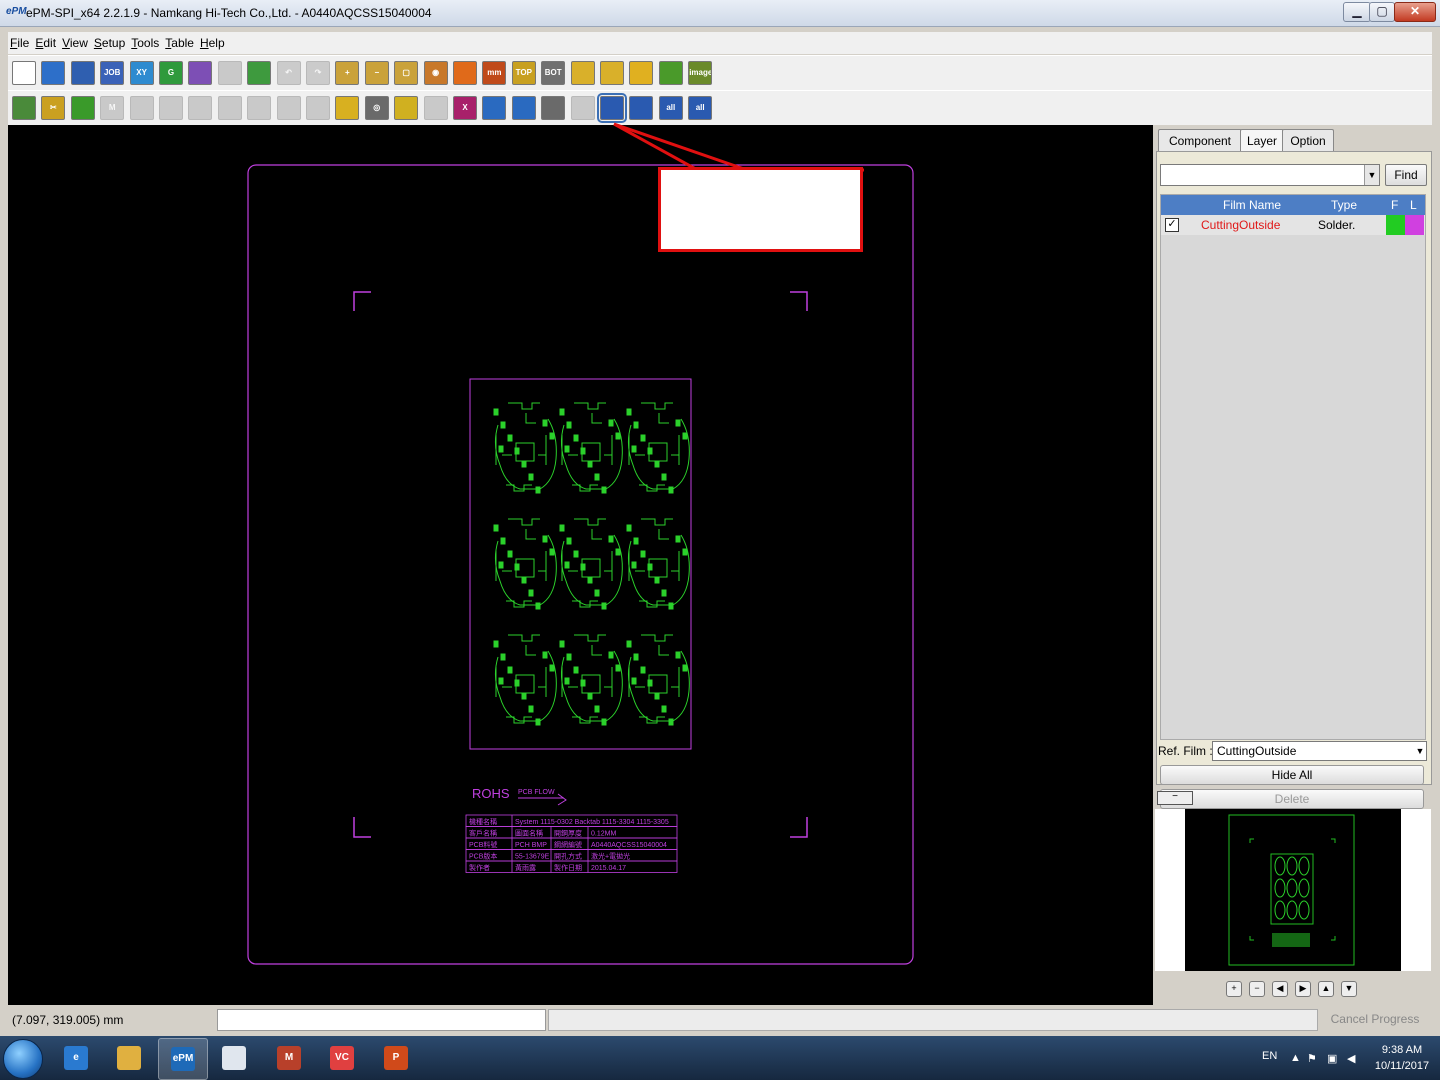 This screenshot has width=1440, height=1080. Describe the element at coordinates (1292, 775) in the screenshot. I see `hide-all-button: Hide All` at that location.